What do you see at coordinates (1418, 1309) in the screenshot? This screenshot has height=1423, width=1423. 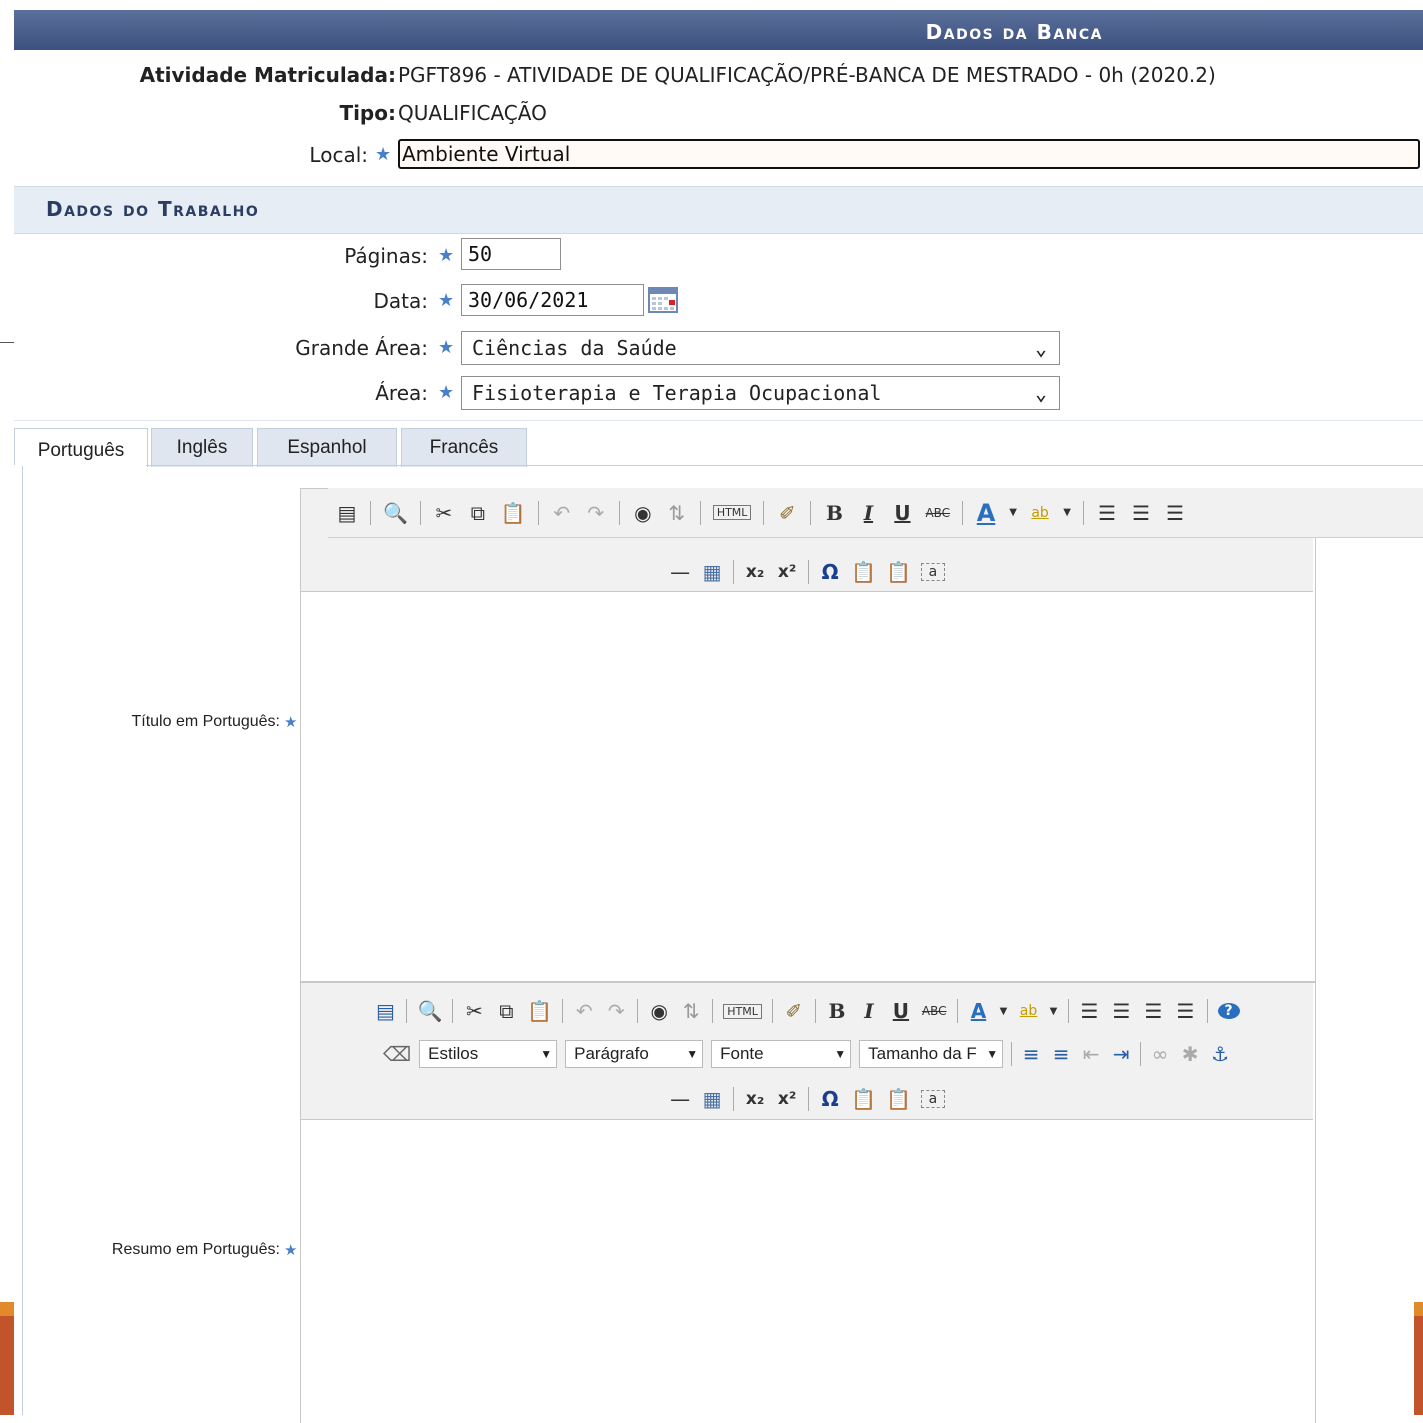 I see `slide-edge-right-top` at bounding box center [1418, 1309].